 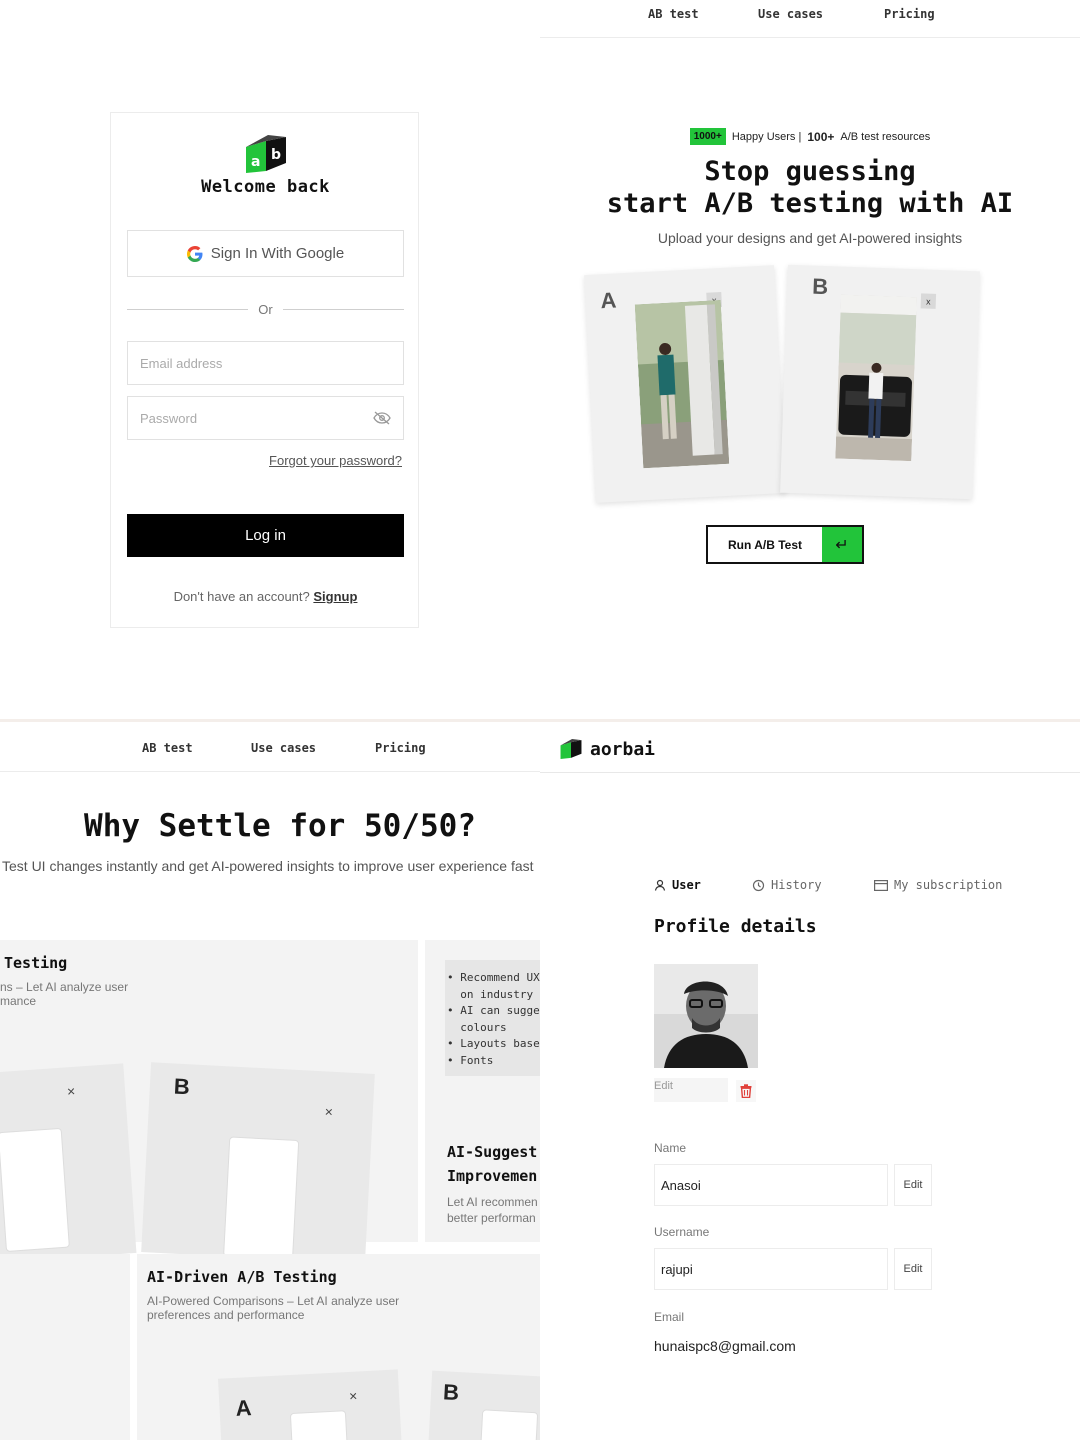 What do you see at coordinates (491, 1218) in the screenshot?
I see `feature-desc-line2: better performan` at bounding box center [491, 1218].